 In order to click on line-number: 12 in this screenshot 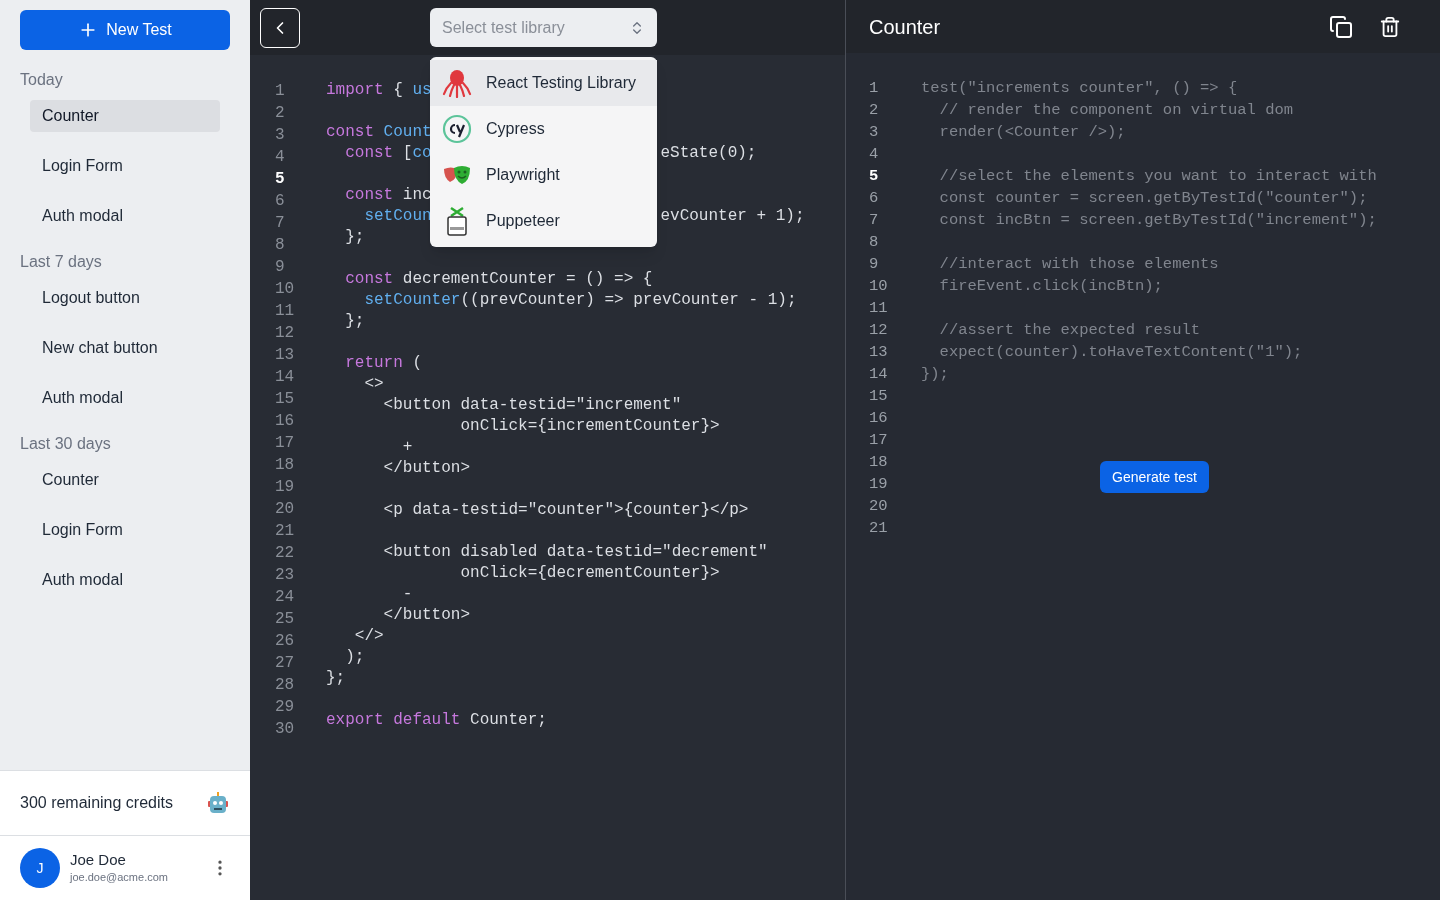, I will do `click(879, 330)`.